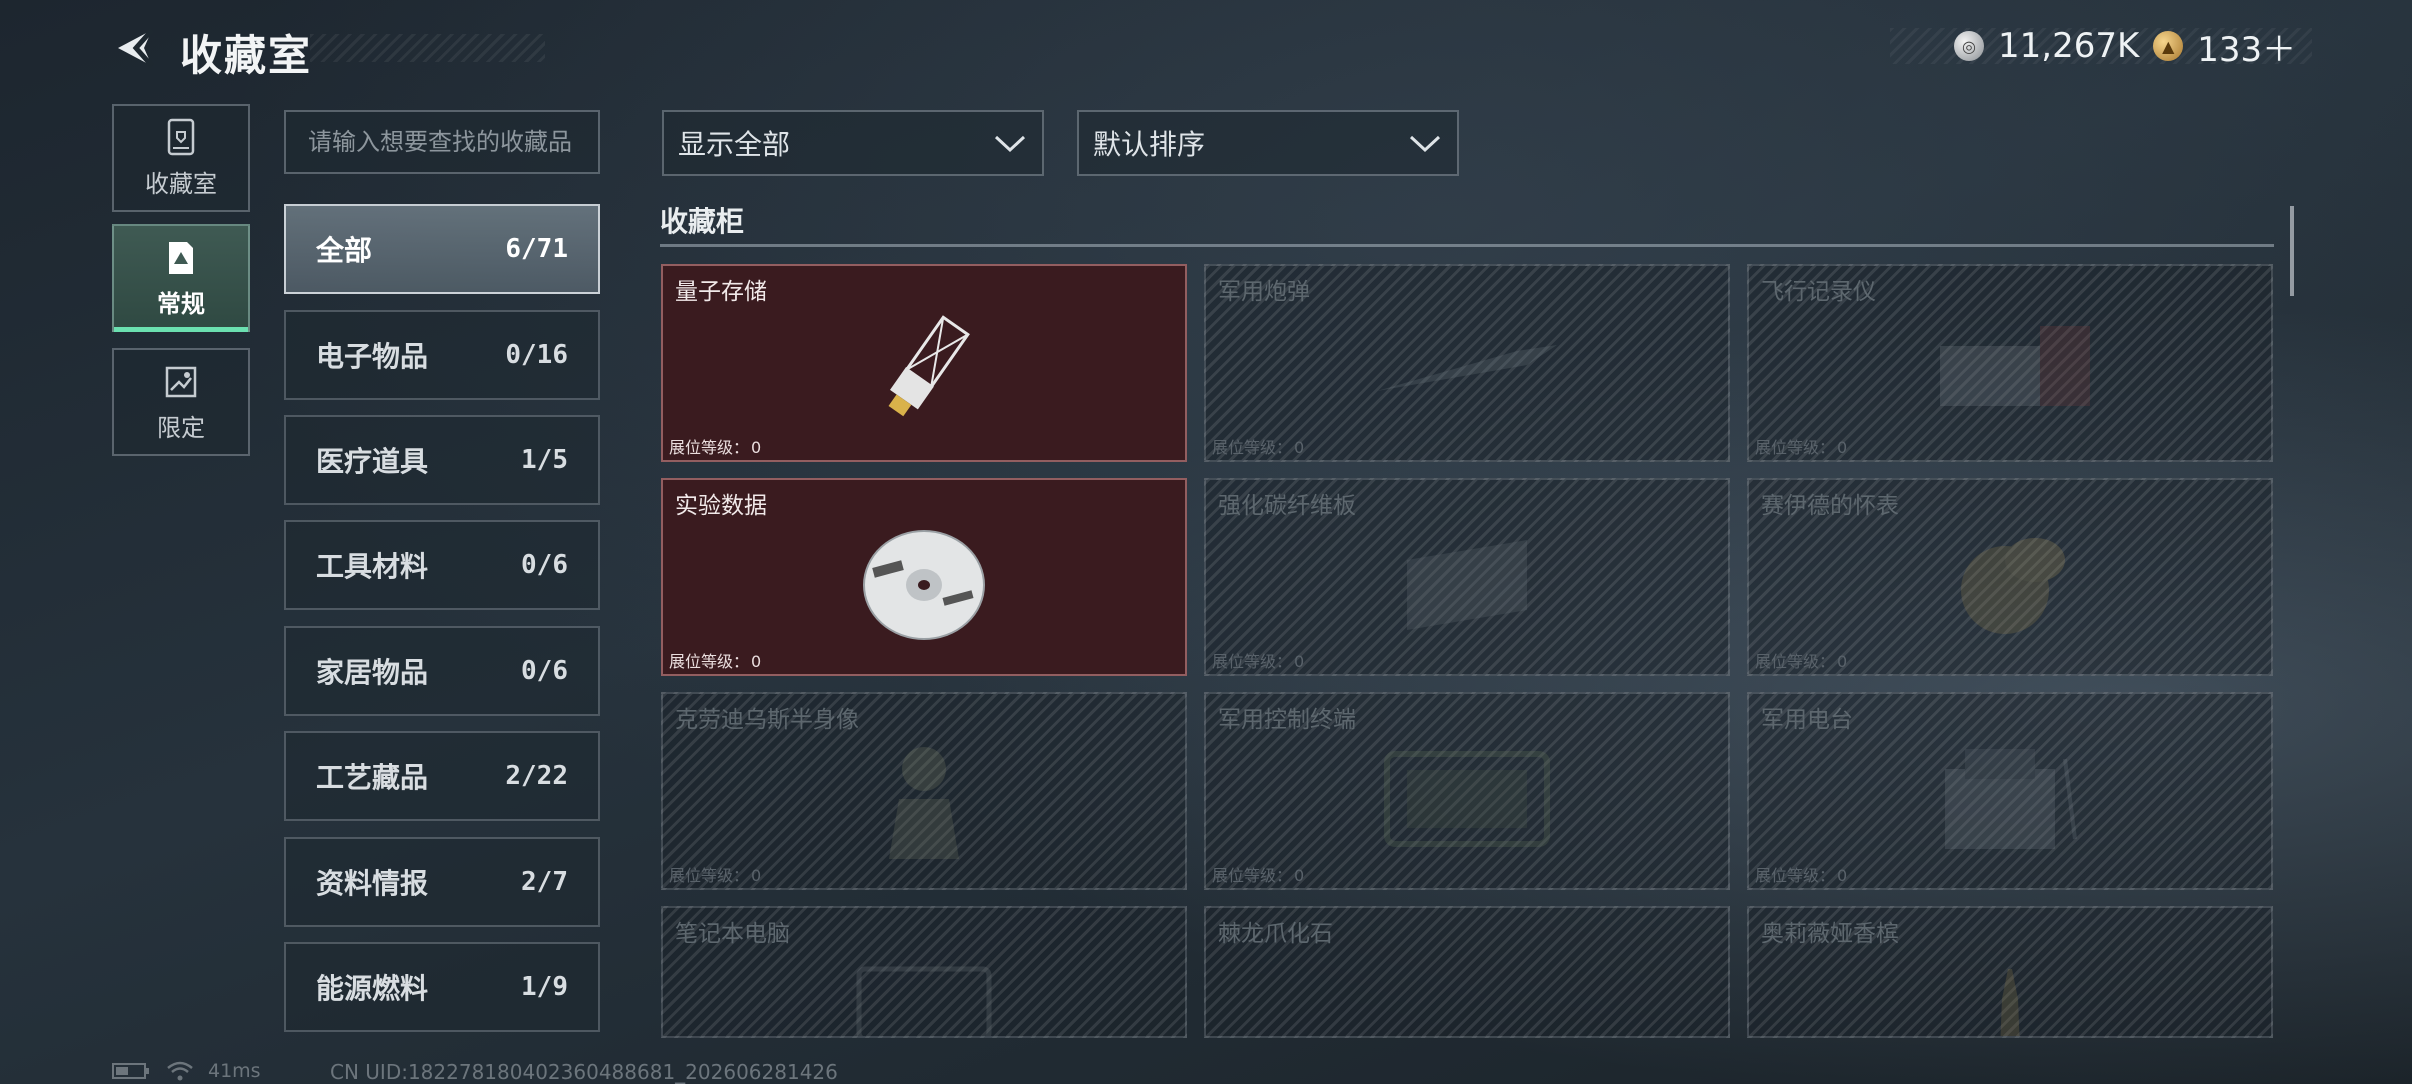  Describe the element at coordinates (536, 355) in the screenshot. I see `category-count: 0/16` at that location.